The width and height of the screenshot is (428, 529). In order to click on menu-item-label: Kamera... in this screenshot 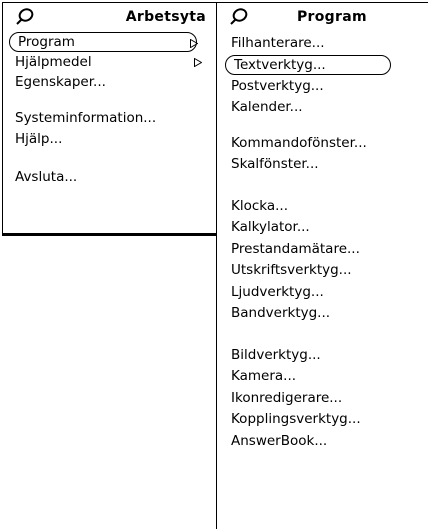, I will do `click(264, 376)`.